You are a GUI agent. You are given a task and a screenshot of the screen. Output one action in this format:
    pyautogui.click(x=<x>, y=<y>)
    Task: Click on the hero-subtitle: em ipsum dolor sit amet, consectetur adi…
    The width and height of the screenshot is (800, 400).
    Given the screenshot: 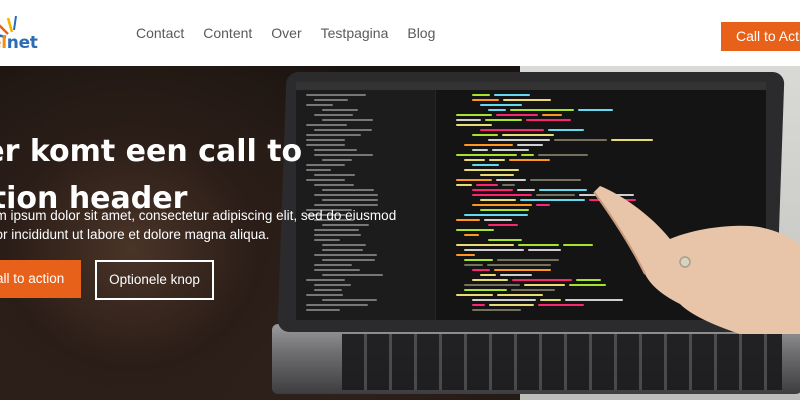 What is the action you would take?
    pyautogui.click(x=198, y=225)
    